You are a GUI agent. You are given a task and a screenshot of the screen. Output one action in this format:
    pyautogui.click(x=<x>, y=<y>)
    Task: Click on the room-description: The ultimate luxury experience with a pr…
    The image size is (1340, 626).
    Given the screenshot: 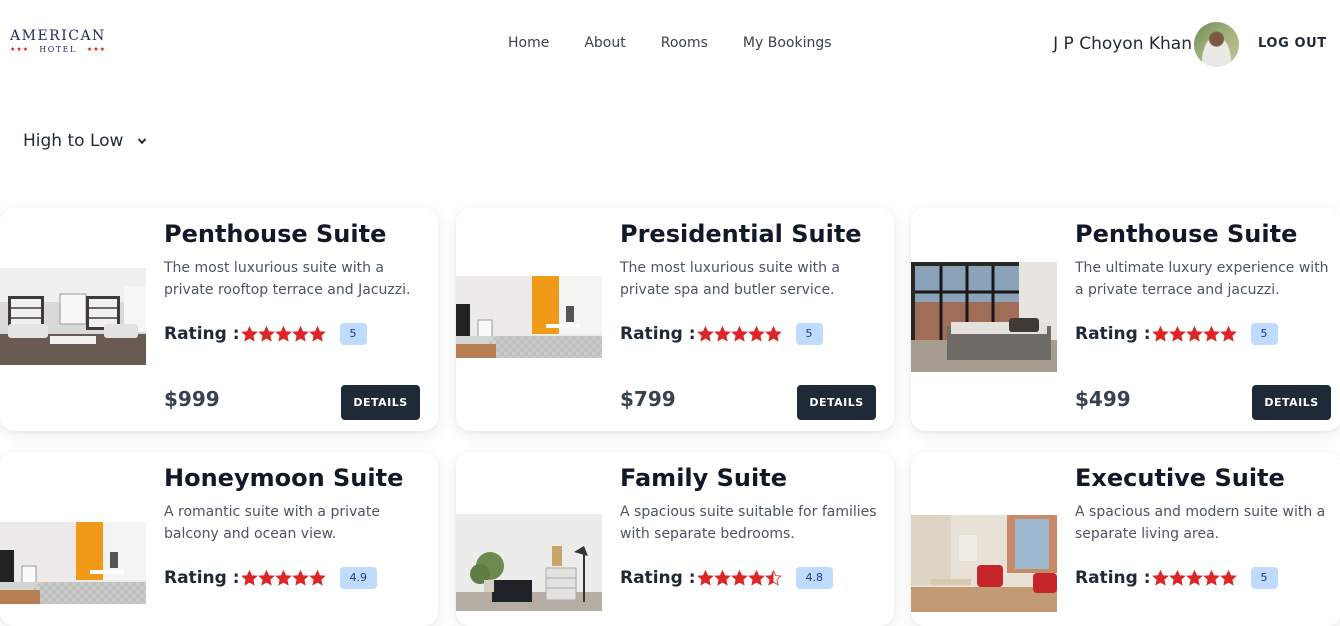 What is the action you would take?
    pyautogui.click(x=1202, y=279)
    